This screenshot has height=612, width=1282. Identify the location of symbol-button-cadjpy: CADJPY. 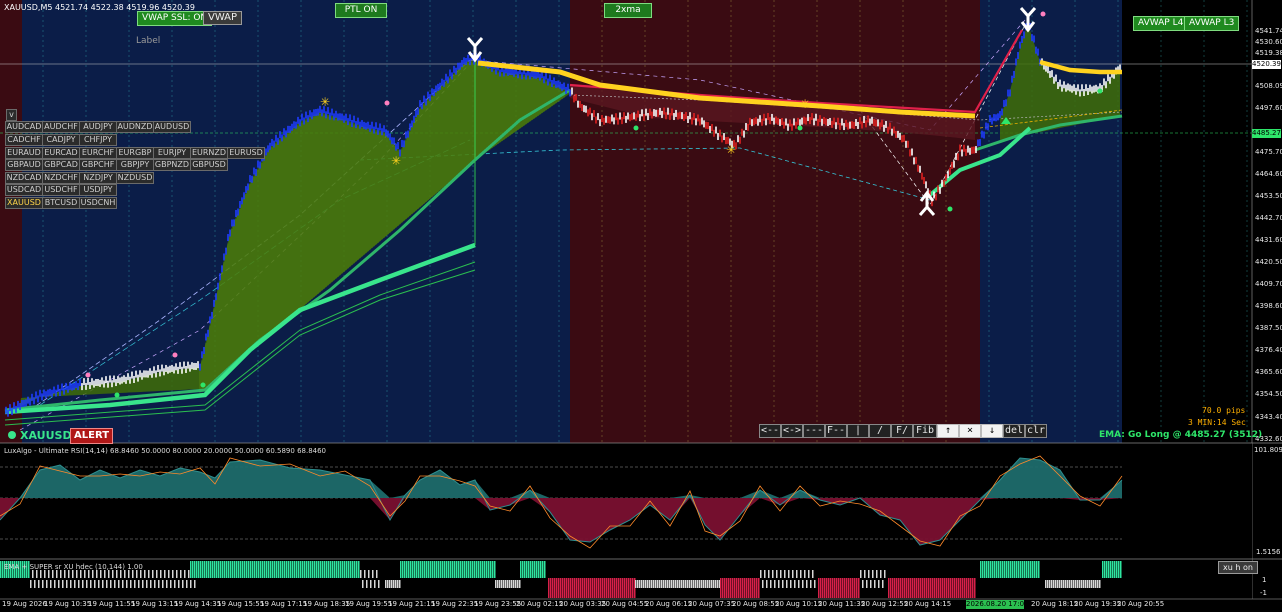
(61, 140).